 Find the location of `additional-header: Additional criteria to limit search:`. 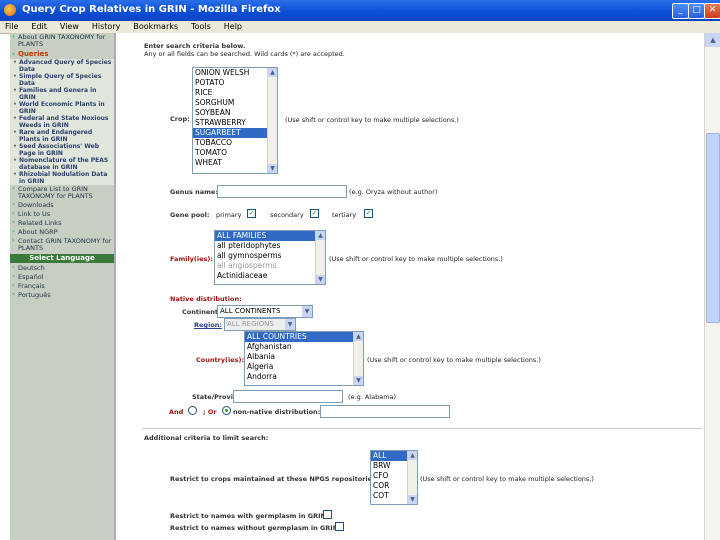

additional-header: Additional criteria to limit search: is located at coordinates (206, 438).